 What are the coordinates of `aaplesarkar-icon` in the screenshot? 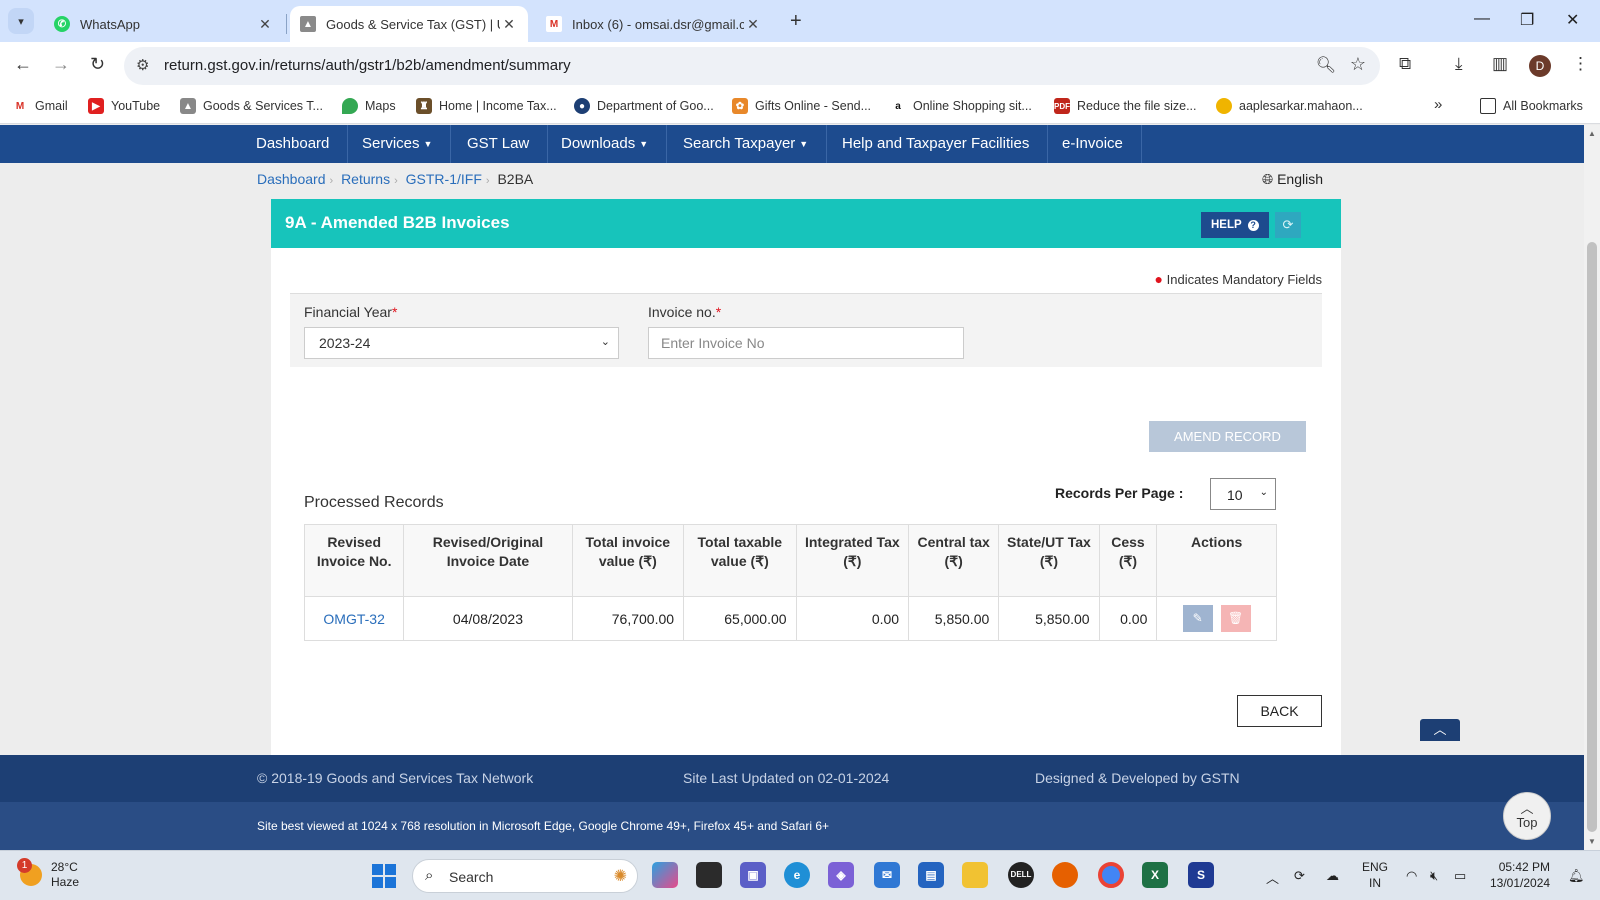 It's located at (1224, 106).